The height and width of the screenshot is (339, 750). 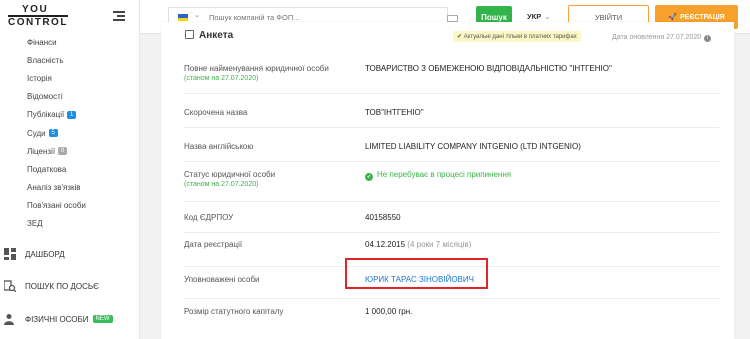 I want to click on count-badge: 5, so click(x=53, y=133).